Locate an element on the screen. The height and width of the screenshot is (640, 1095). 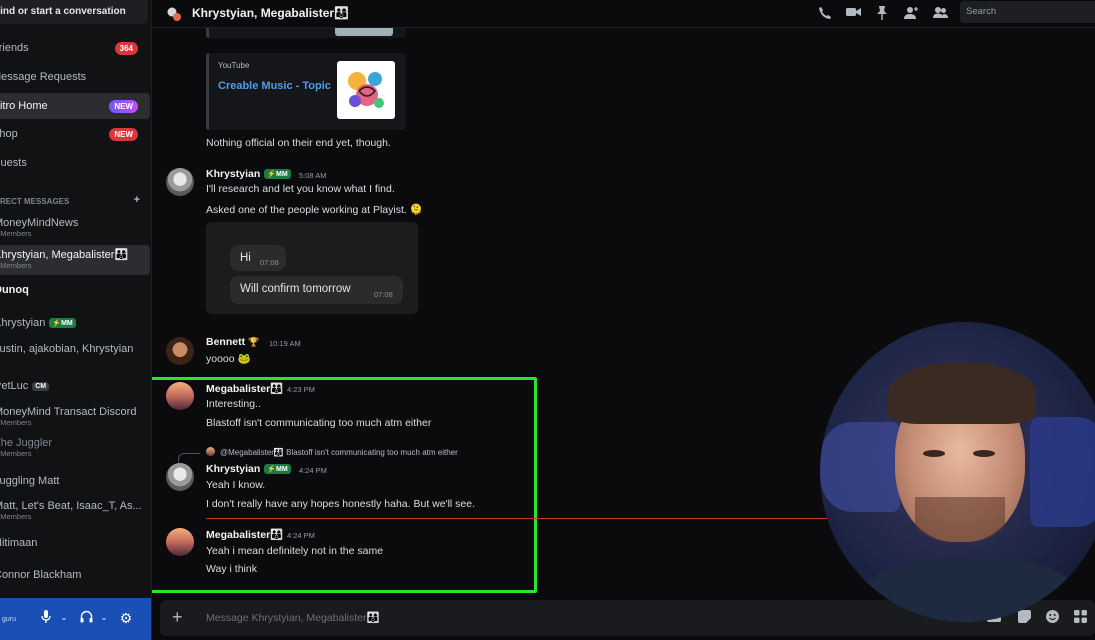
dm-item: Juggling Matt is located at coordinates (75, 484).